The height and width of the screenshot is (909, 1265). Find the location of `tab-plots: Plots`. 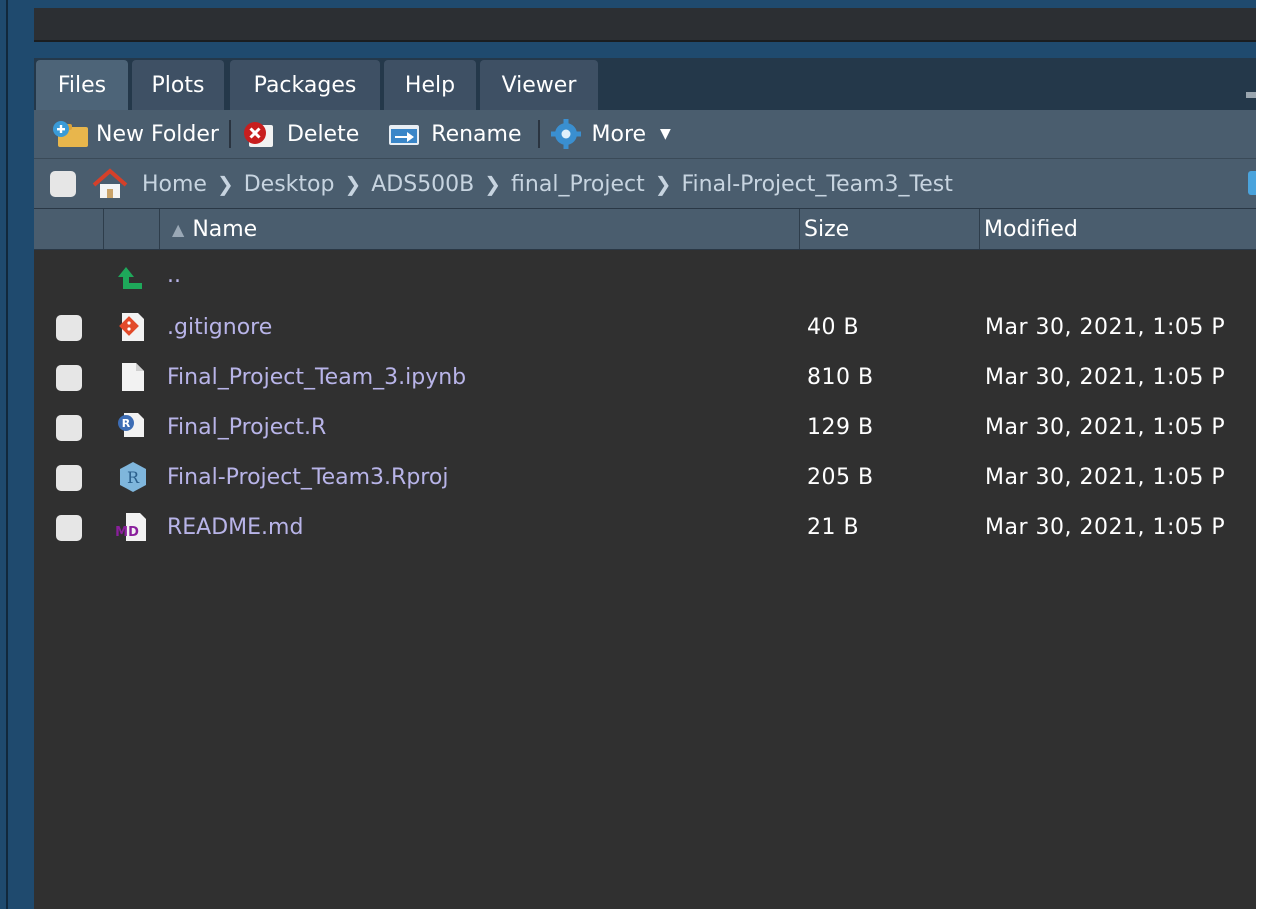

tab-plots: Plots is located at coordinates (178, 85).